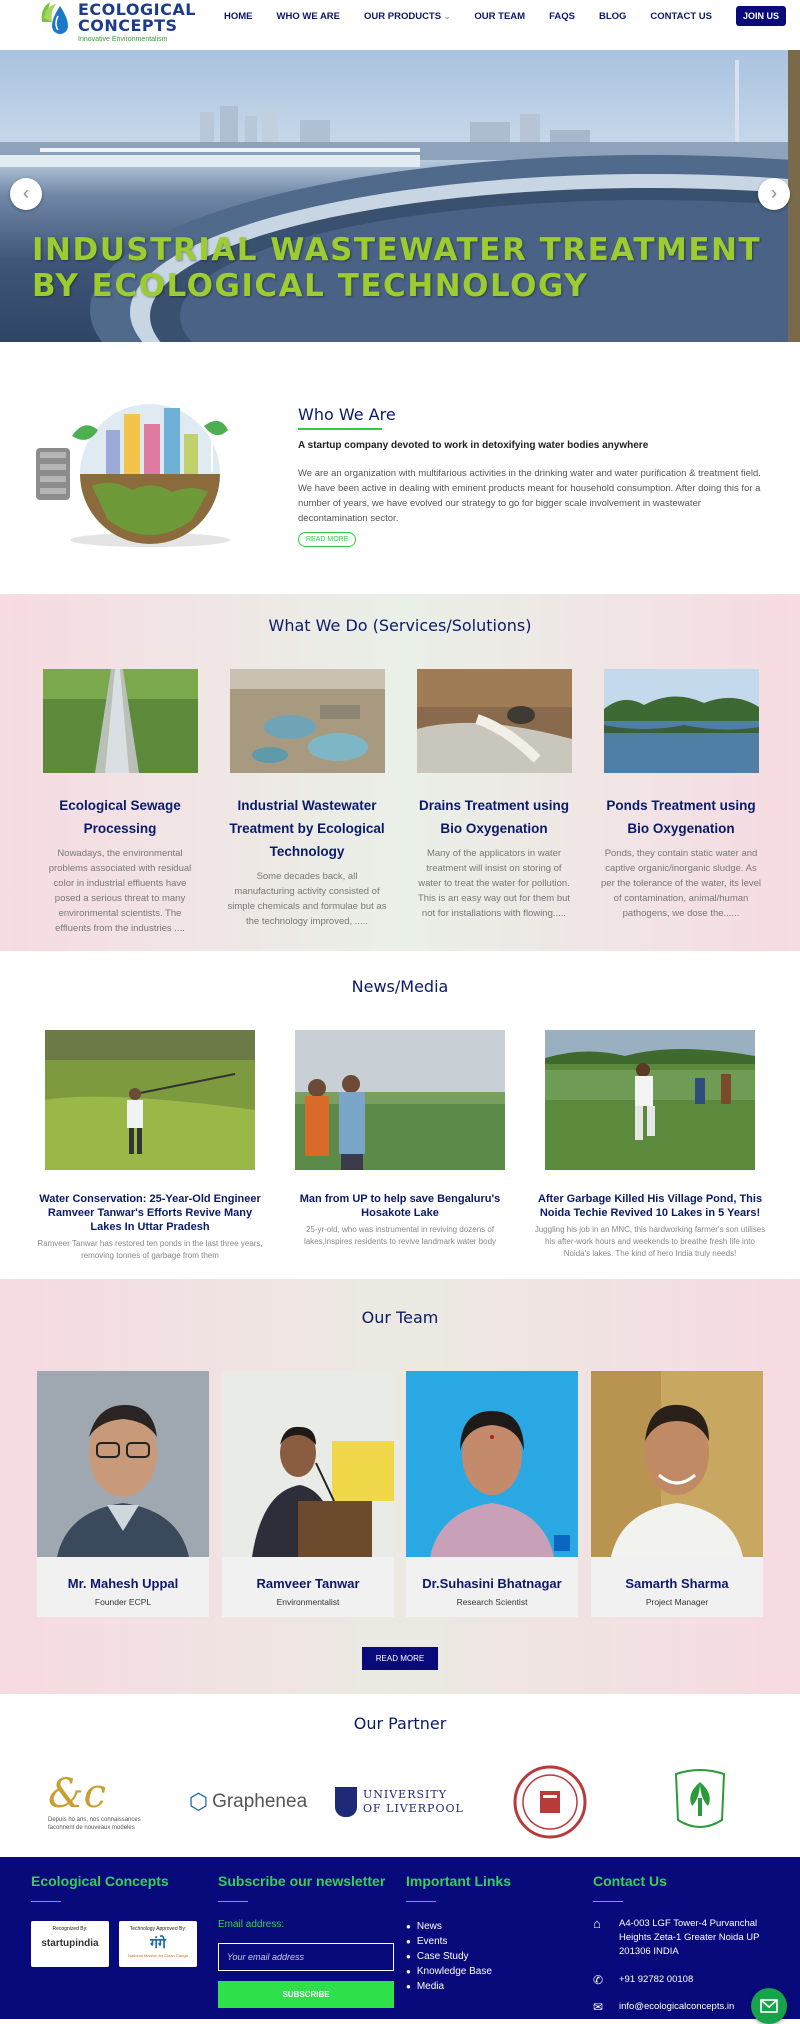 Image resolution: width=800 pixels, height=2024 pixels. Describe the element at coordinates (400, 1723) in the screenshot. I see `partners-title: Our Partner` at that location.